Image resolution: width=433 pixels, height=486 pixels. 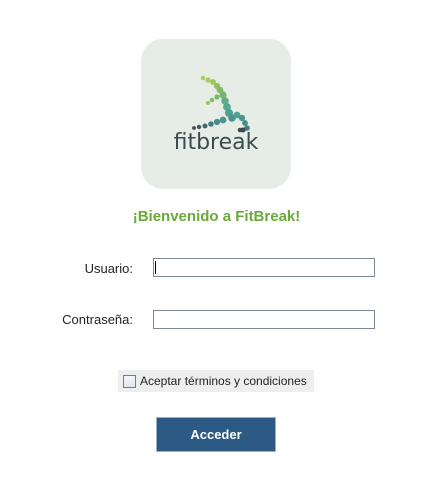 What do you see at coordinates (223, 381) in the screenshot?
I see `terms-label: Aceptar términos y condiciones` at bounding box center [223, 381].